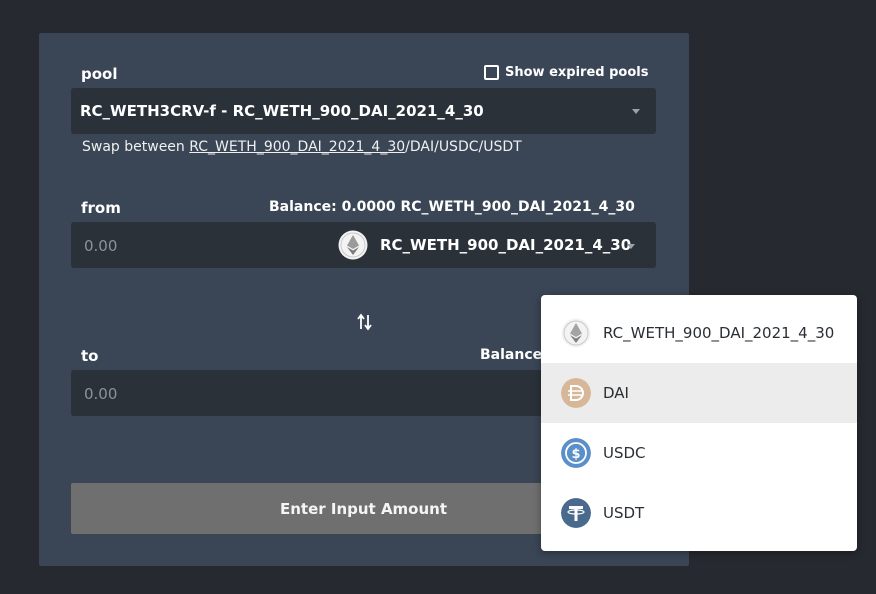 This screenshot has height=594, width=876. Describe the element at coordinates (624, 513) in the screenshot. I see `dropdown-item-label: USDT` at that location.